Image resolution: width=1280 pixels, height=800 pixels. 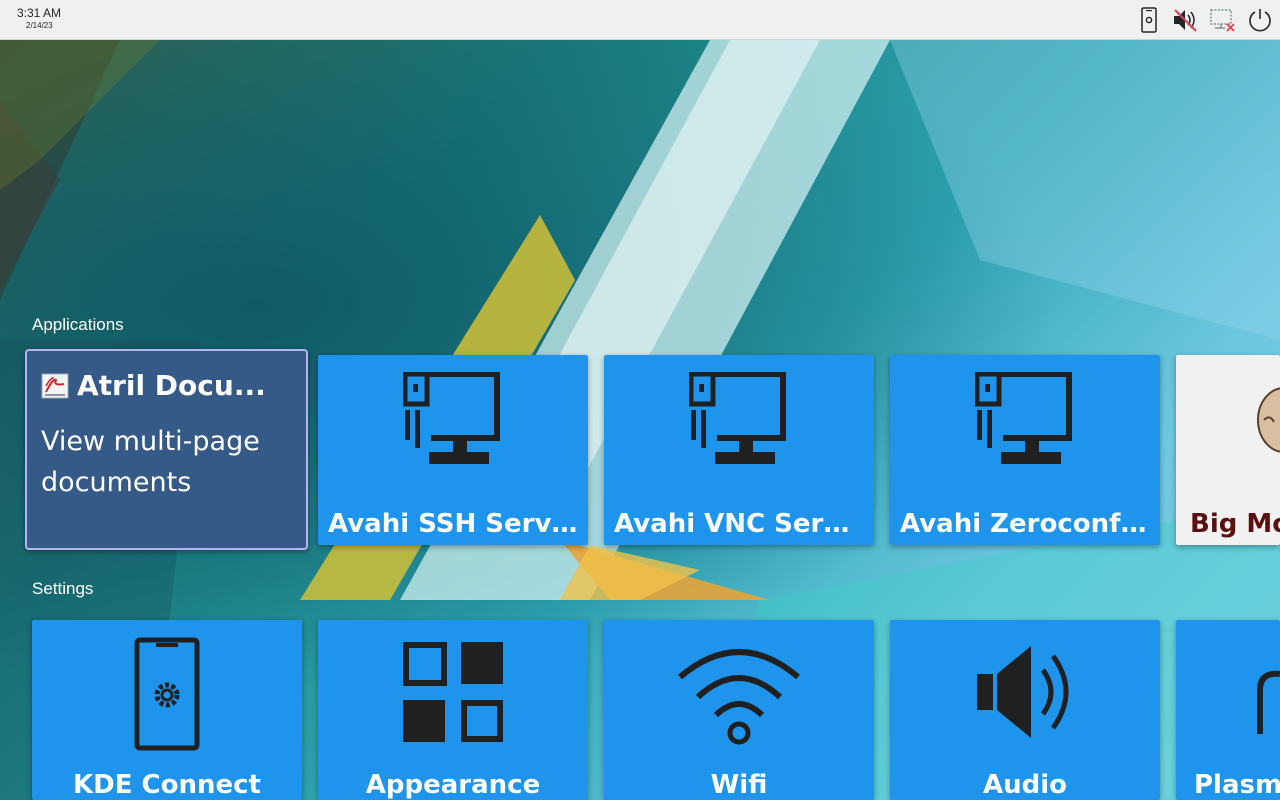 I want to click on settings-tile-label: Wifi, so click(x=739, y=785).